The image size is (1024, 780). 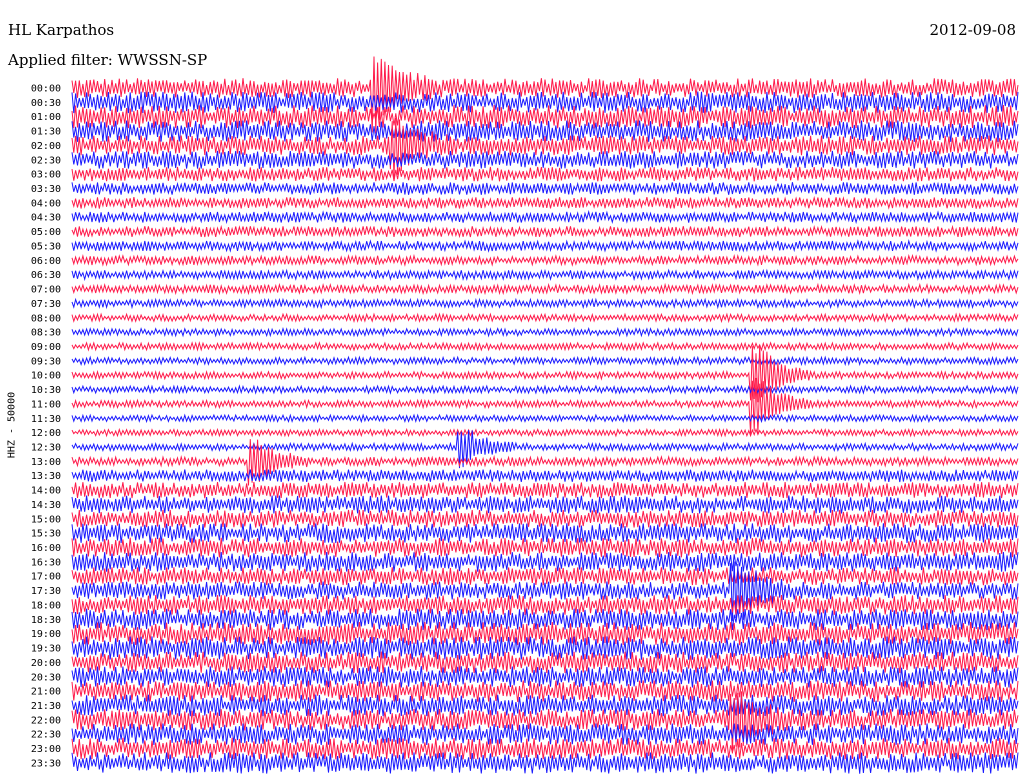 What do you see at coordinates (46, 677) in the screenshot?
I see `row-label: 20:30` at bounding box center [46, 677].